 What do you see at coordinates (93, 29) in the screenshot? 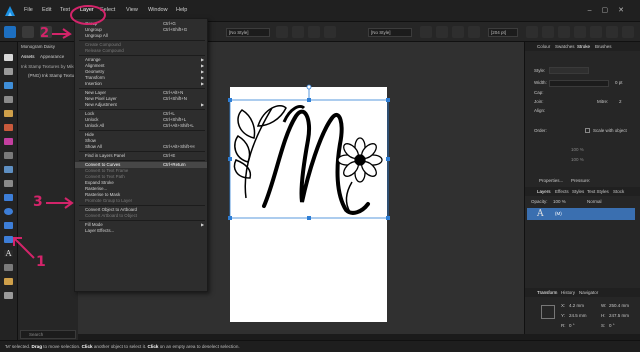
I see `menu-item-label: Ungroup` at bounding box center [93, 29].